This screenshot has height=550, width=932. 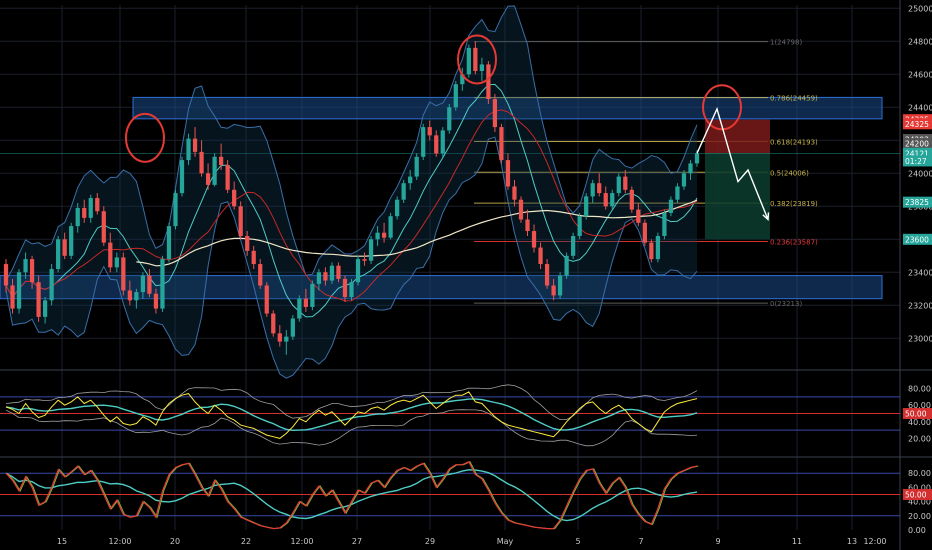 I want to click on rsi-tick-label: 40.00, so click(x=919, y=422).